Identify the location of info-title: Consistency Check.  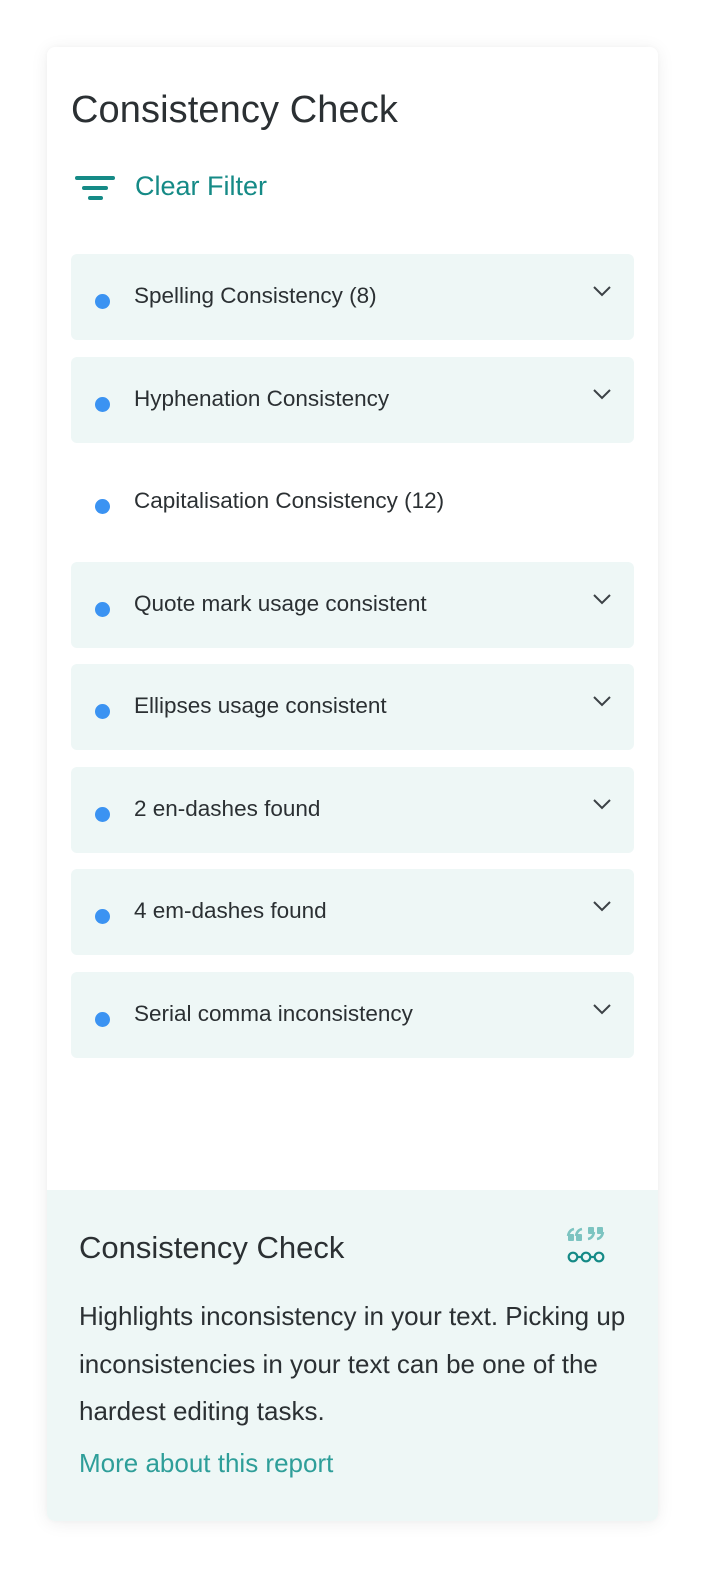
(212, 1247).